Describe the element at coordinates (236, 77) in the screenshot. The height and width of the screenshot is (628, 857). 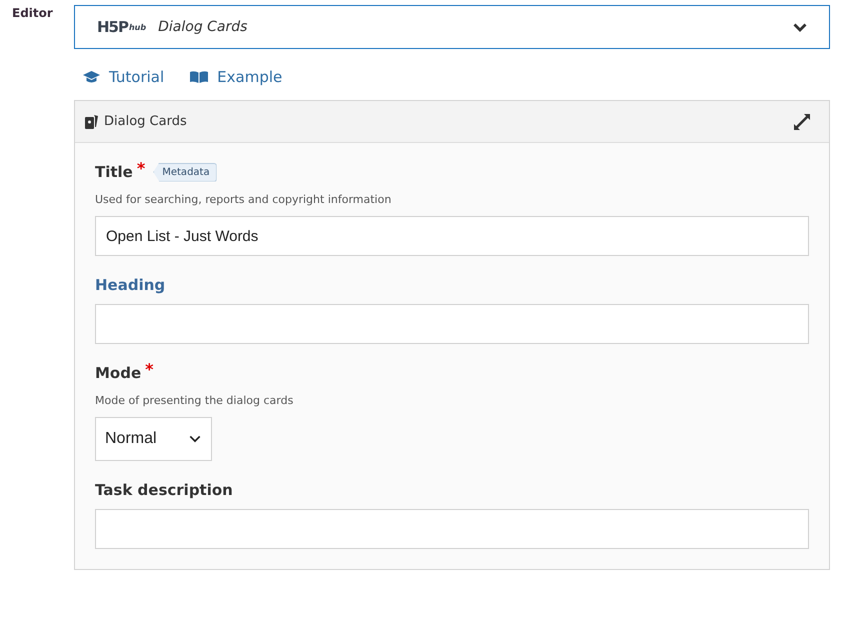
I see `example-link: Example` at that location.